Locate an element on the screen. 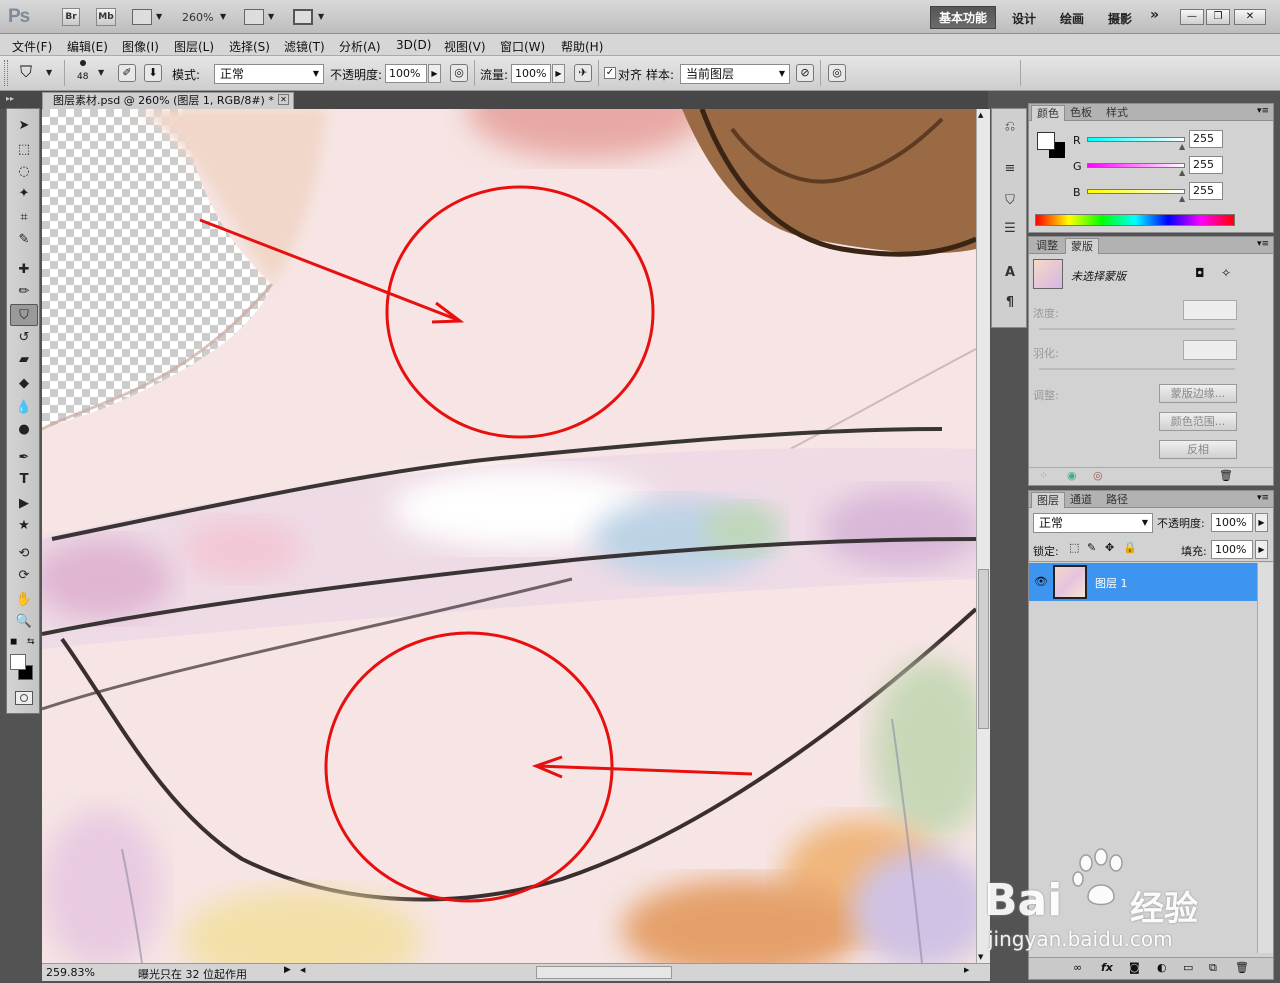 Image resolution: width=1280 pixels, height=983 pixels. workspace-painting: 绘画 is located at coordinates (1072, 18).